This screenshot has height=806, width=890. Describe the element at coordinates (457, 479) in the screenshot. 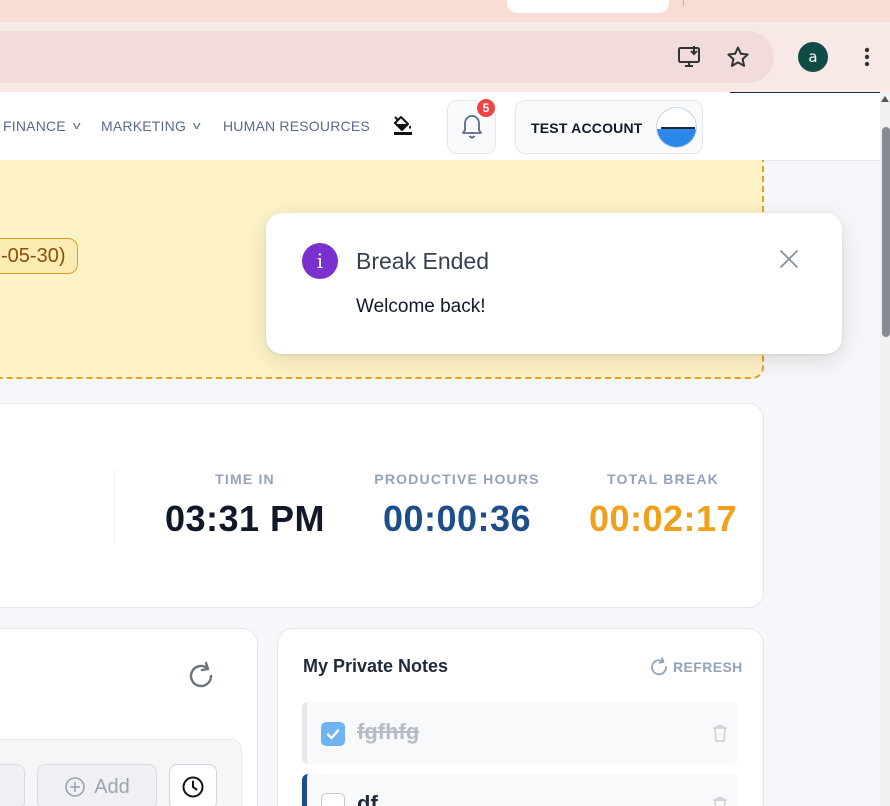

I see `productive-hours-label: PRODUCTIVE HOURS` at that location.